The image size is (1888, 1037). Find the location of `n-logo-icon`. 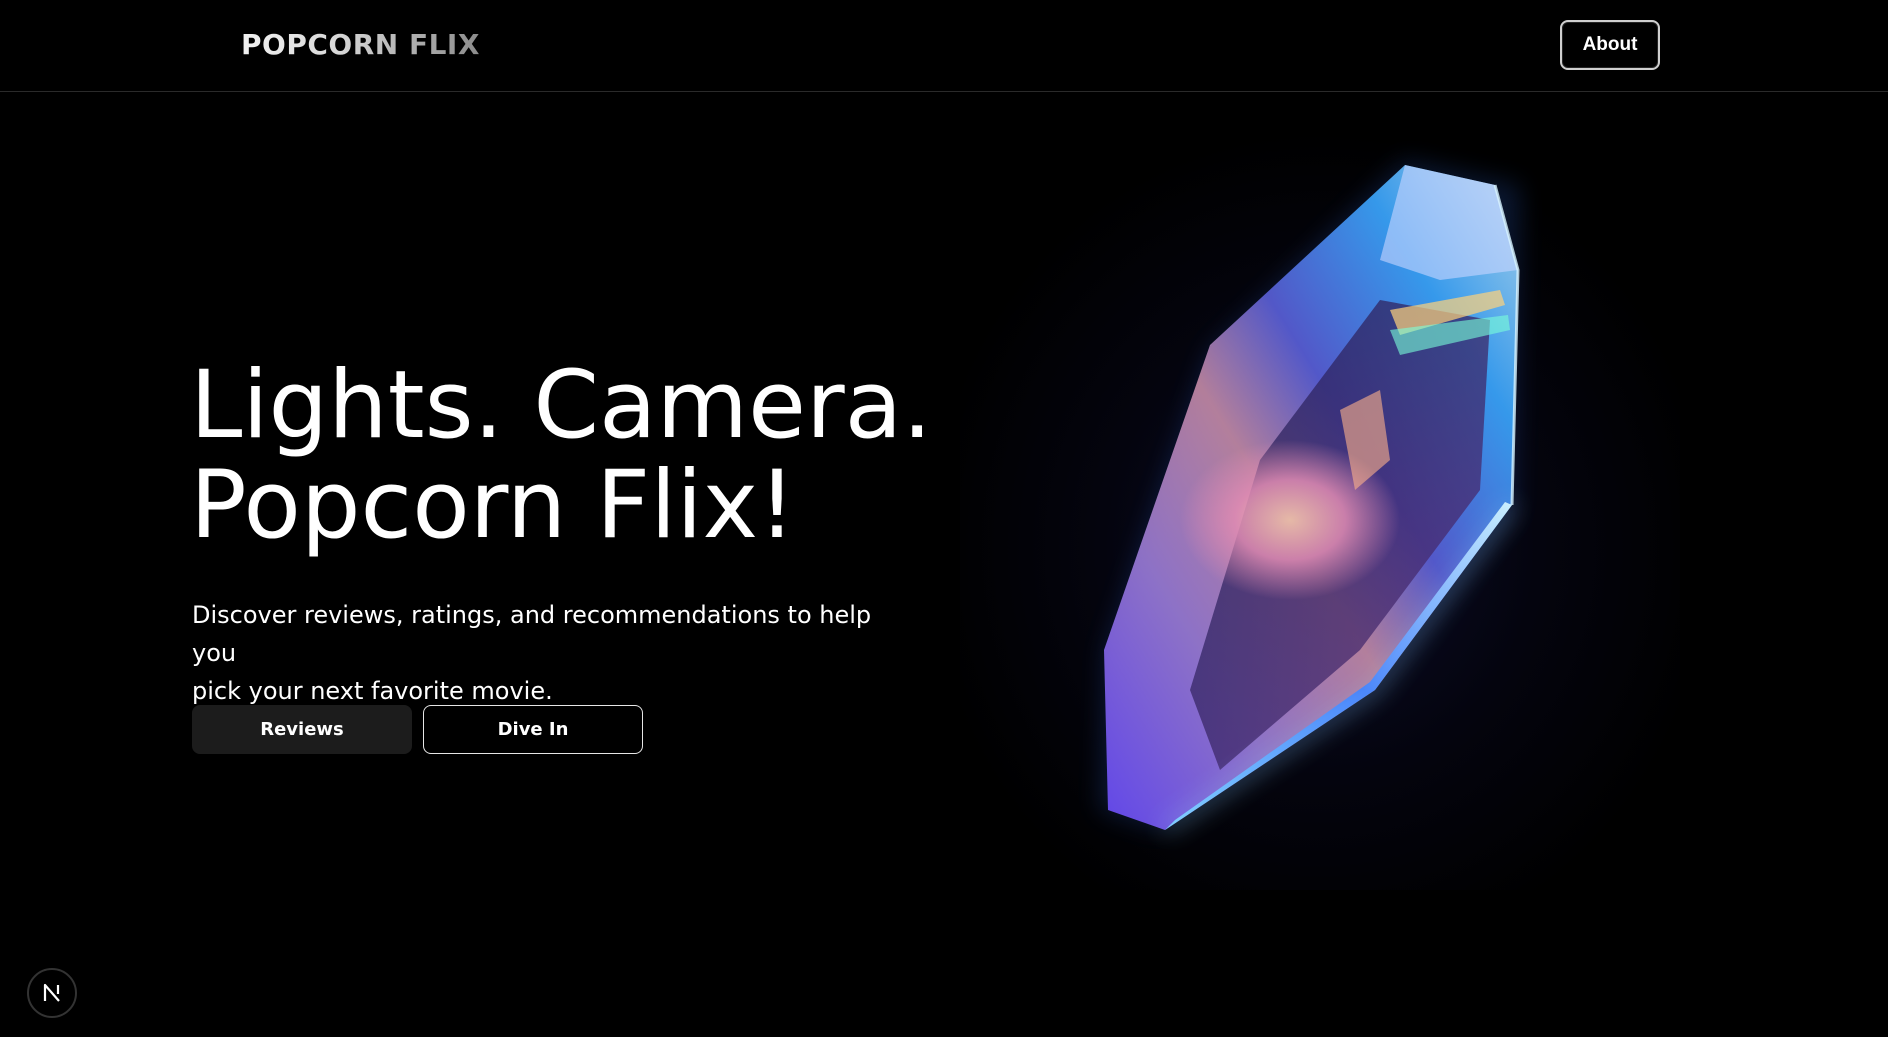

n-logo-icon is located at coordinates (51, 992).